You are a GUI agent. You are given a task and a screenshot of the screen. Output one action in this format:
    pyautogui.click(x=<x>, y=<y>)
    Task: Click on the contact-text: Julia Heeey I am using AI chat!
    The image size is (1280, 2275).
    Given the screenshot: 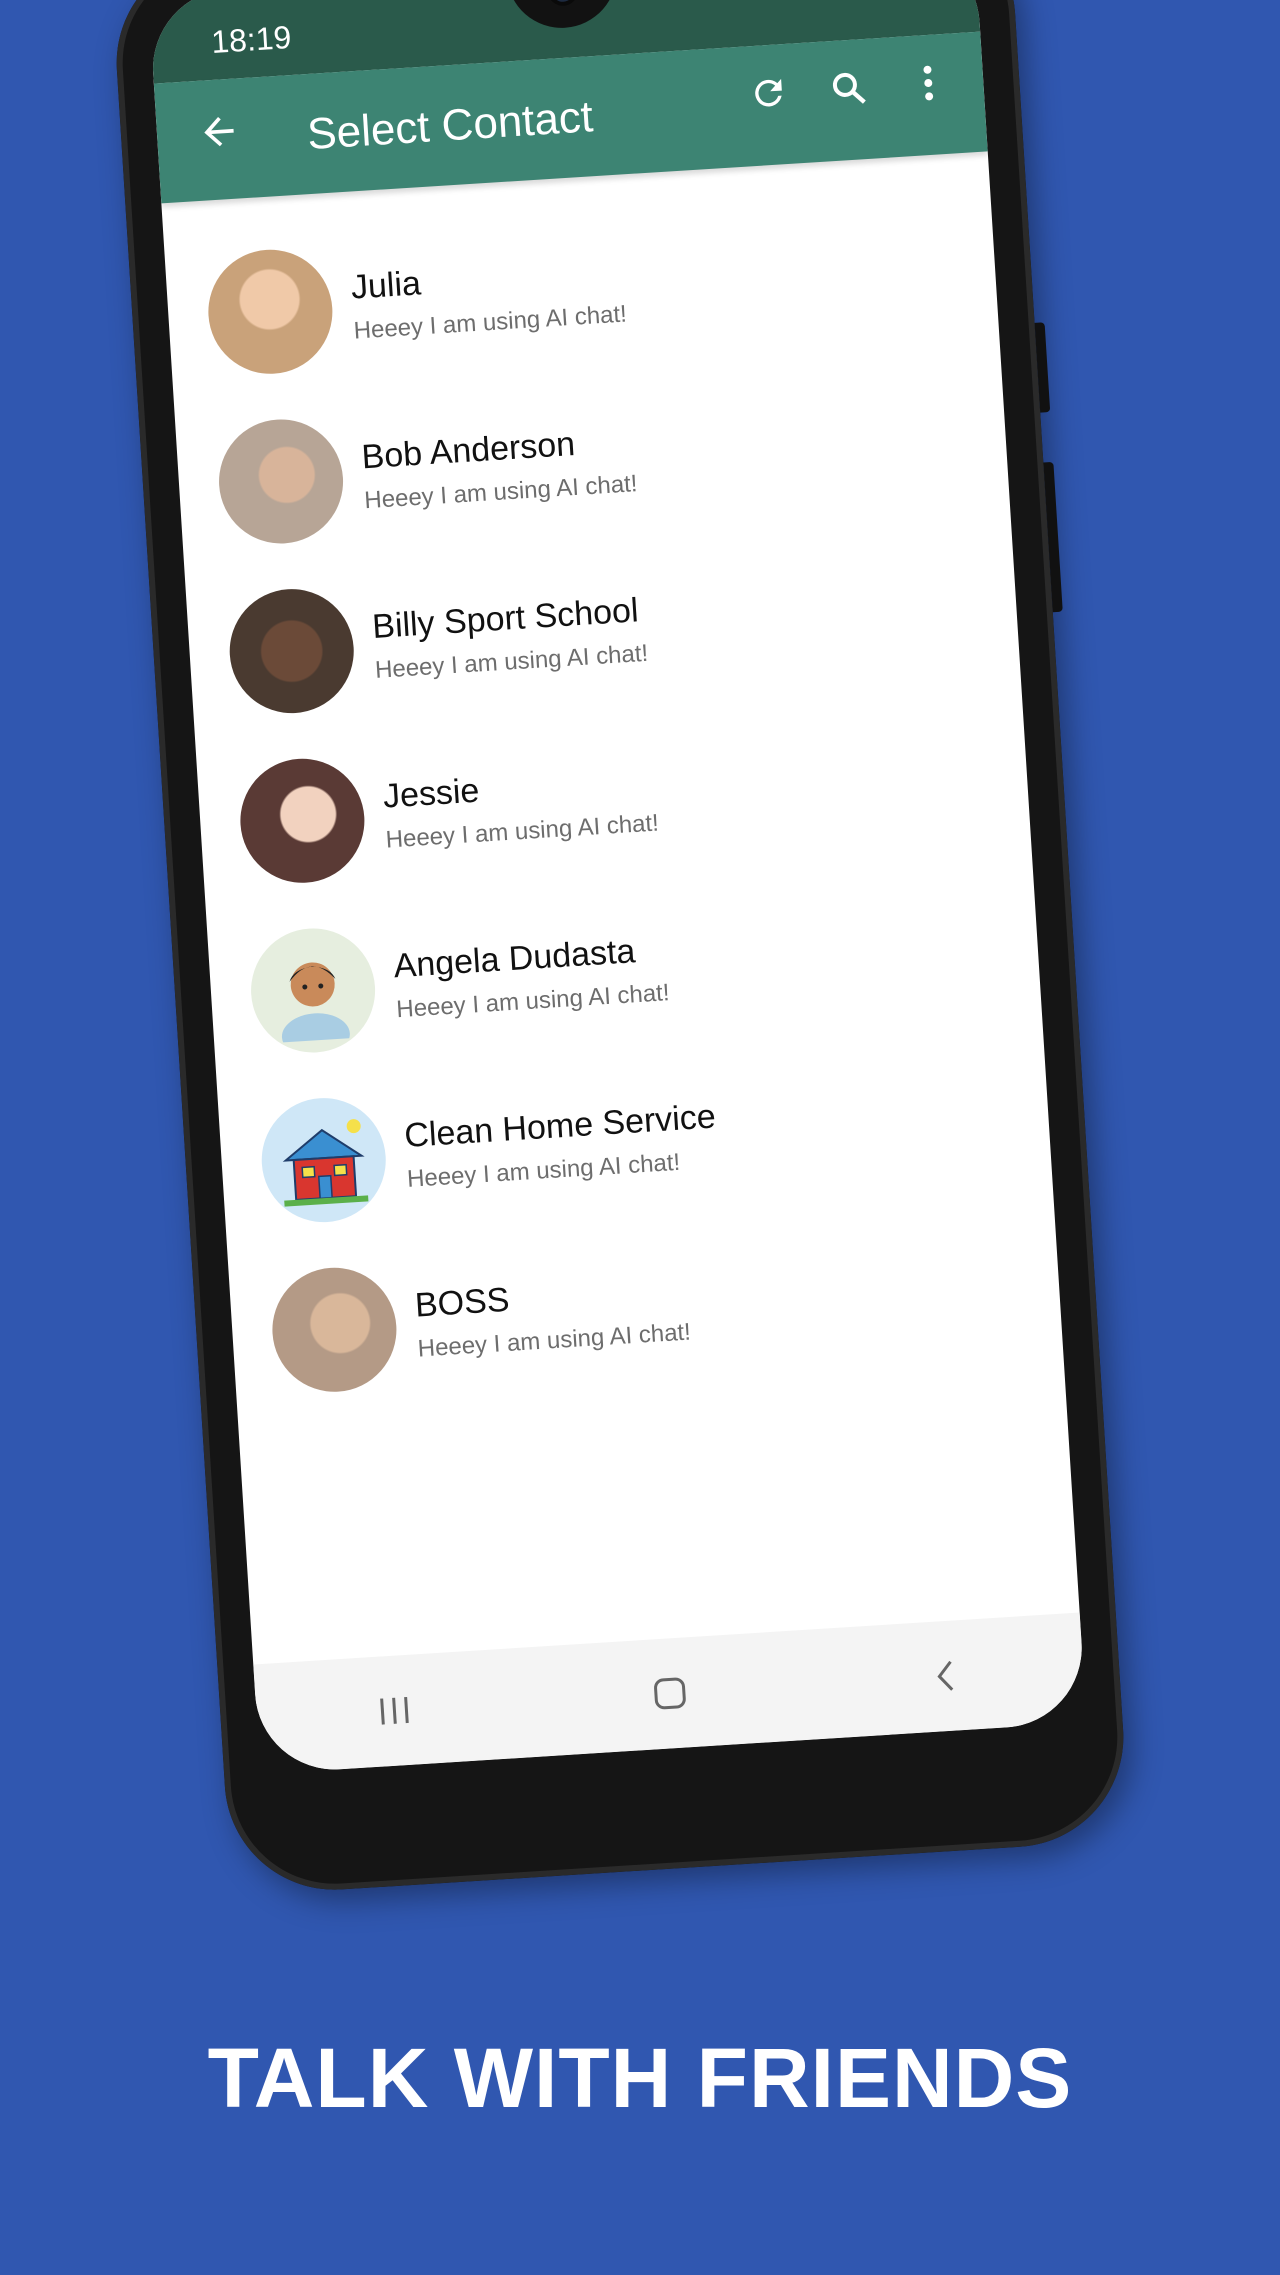 What is the action you would take?
    pyautogui.click(x=489, y=298)
    